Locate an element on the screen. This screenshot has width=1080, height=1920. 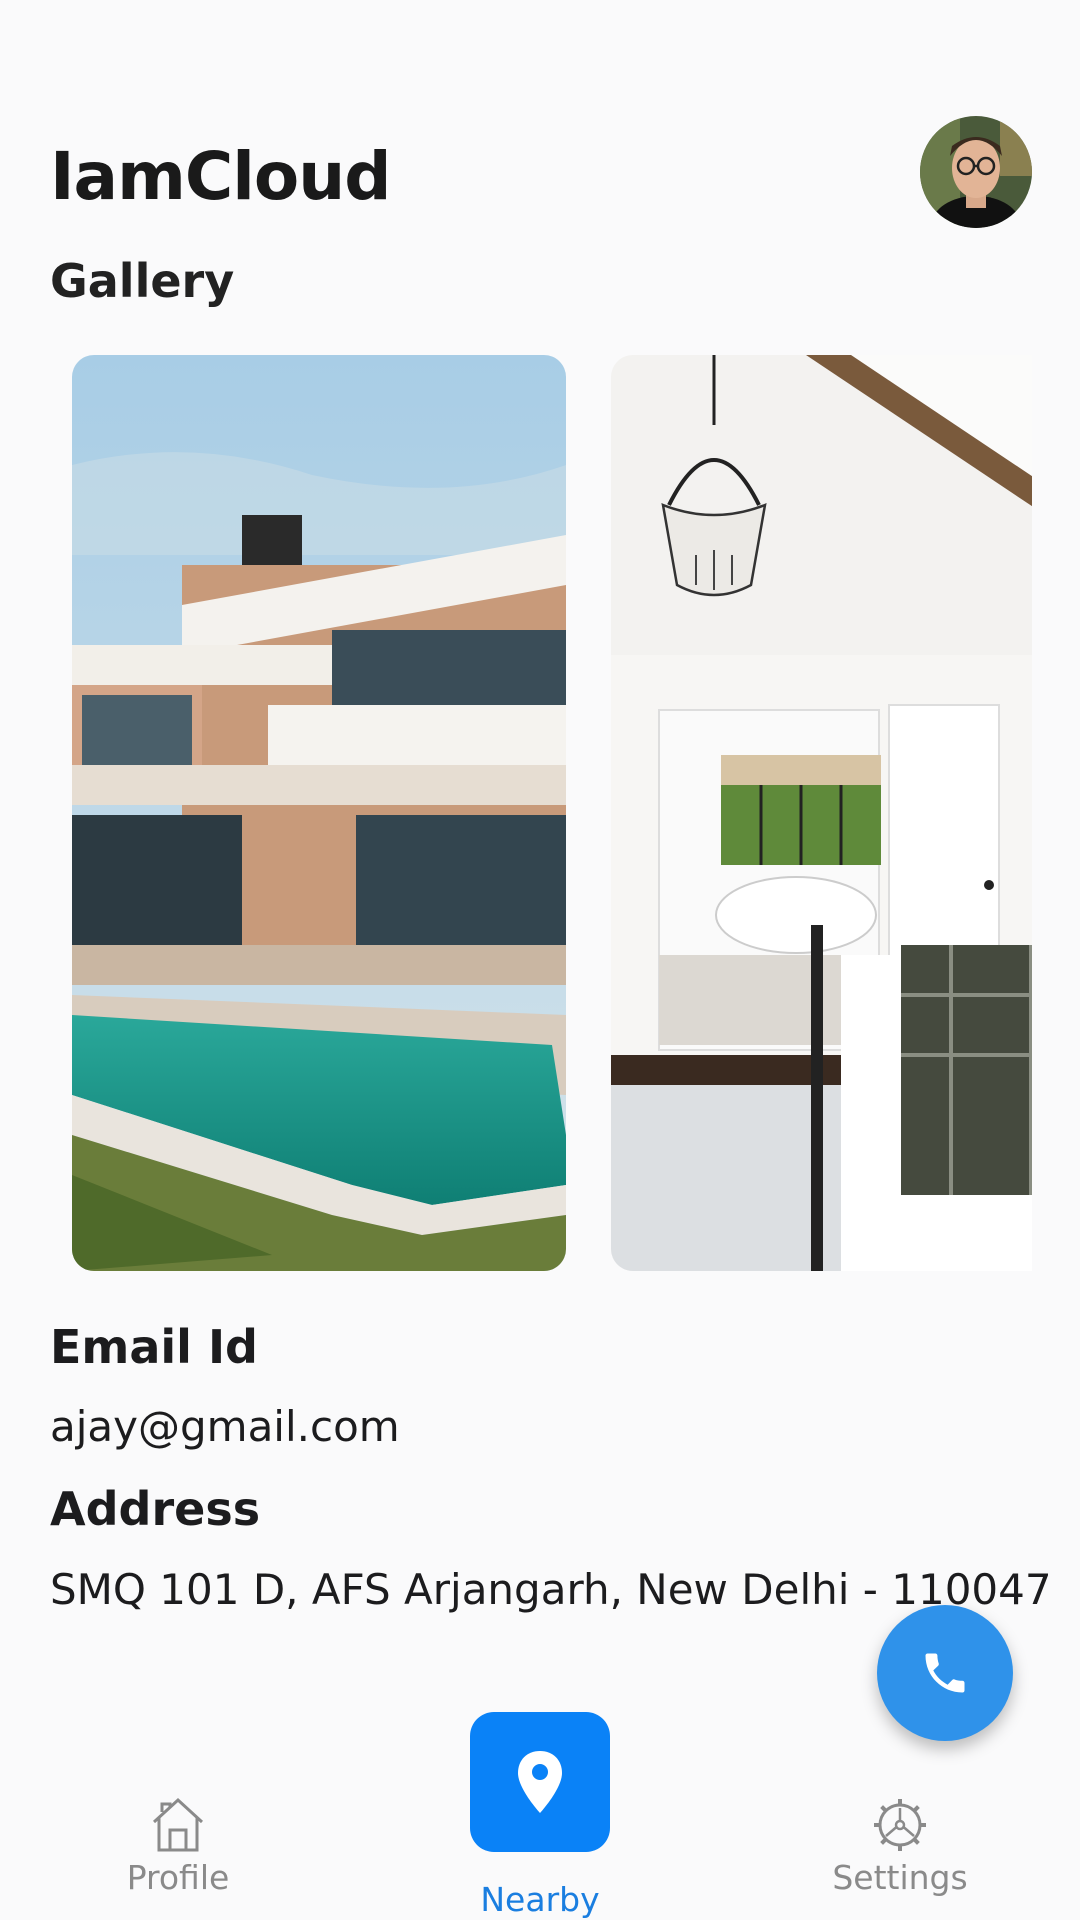
email-label: Email Id is located at coordinates (154, 1347).